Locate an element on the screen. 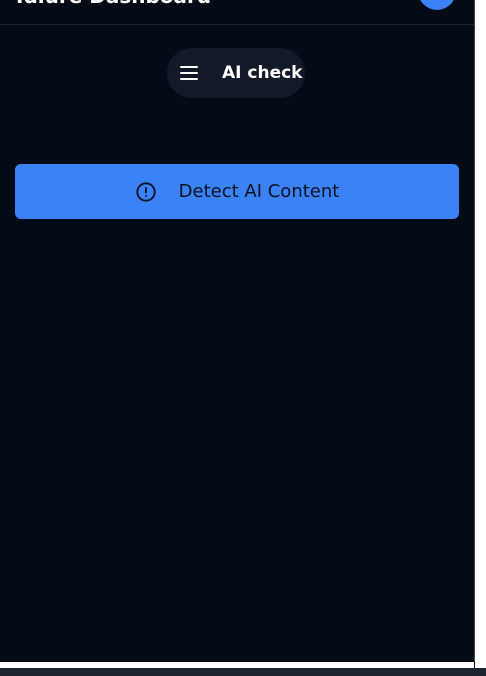  ai-check-menu-toggle: AI check is located at coordinates (236, 73).